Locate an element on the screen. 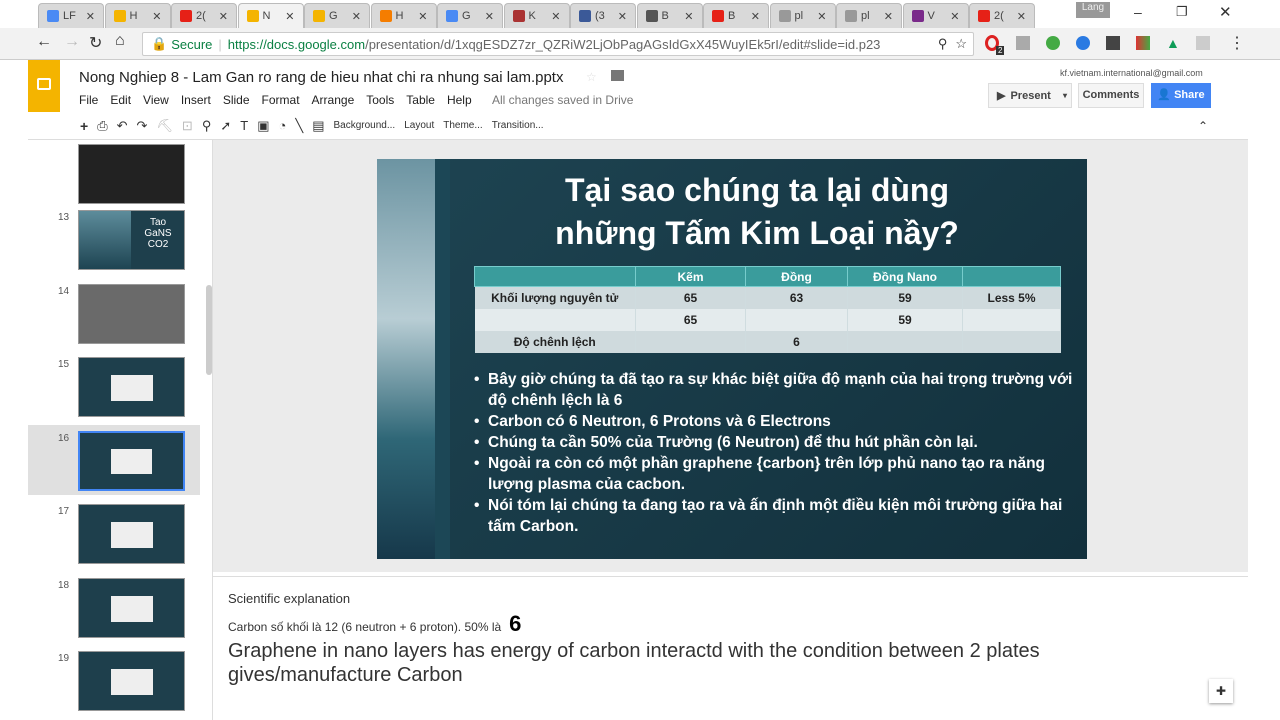 The width and height of the screenshot is (1280, 720). shape-icon: ◔ is located at coordinates (283, 125).